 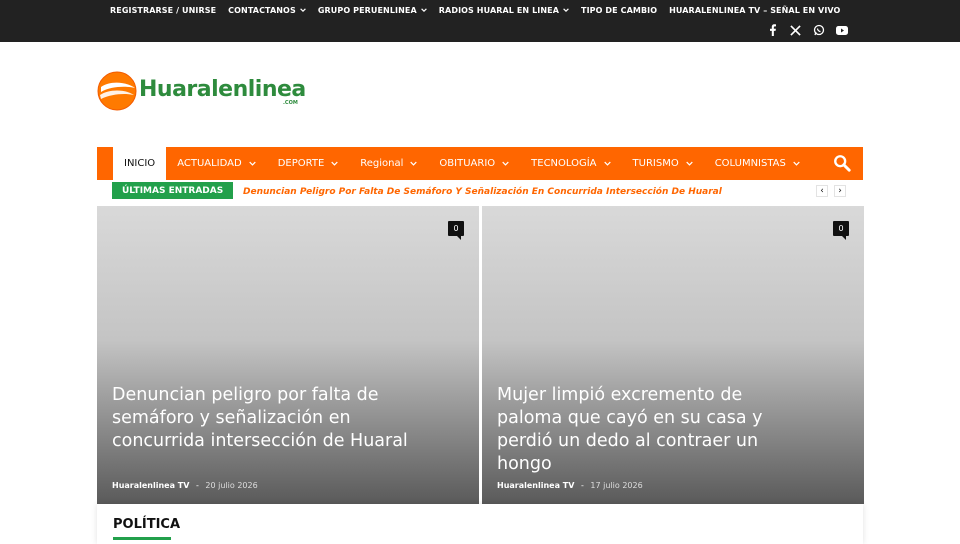 What do you see at coordinates (842, 163) in the screenshot?
I see `search-icon` at bounding box center [842, 163].